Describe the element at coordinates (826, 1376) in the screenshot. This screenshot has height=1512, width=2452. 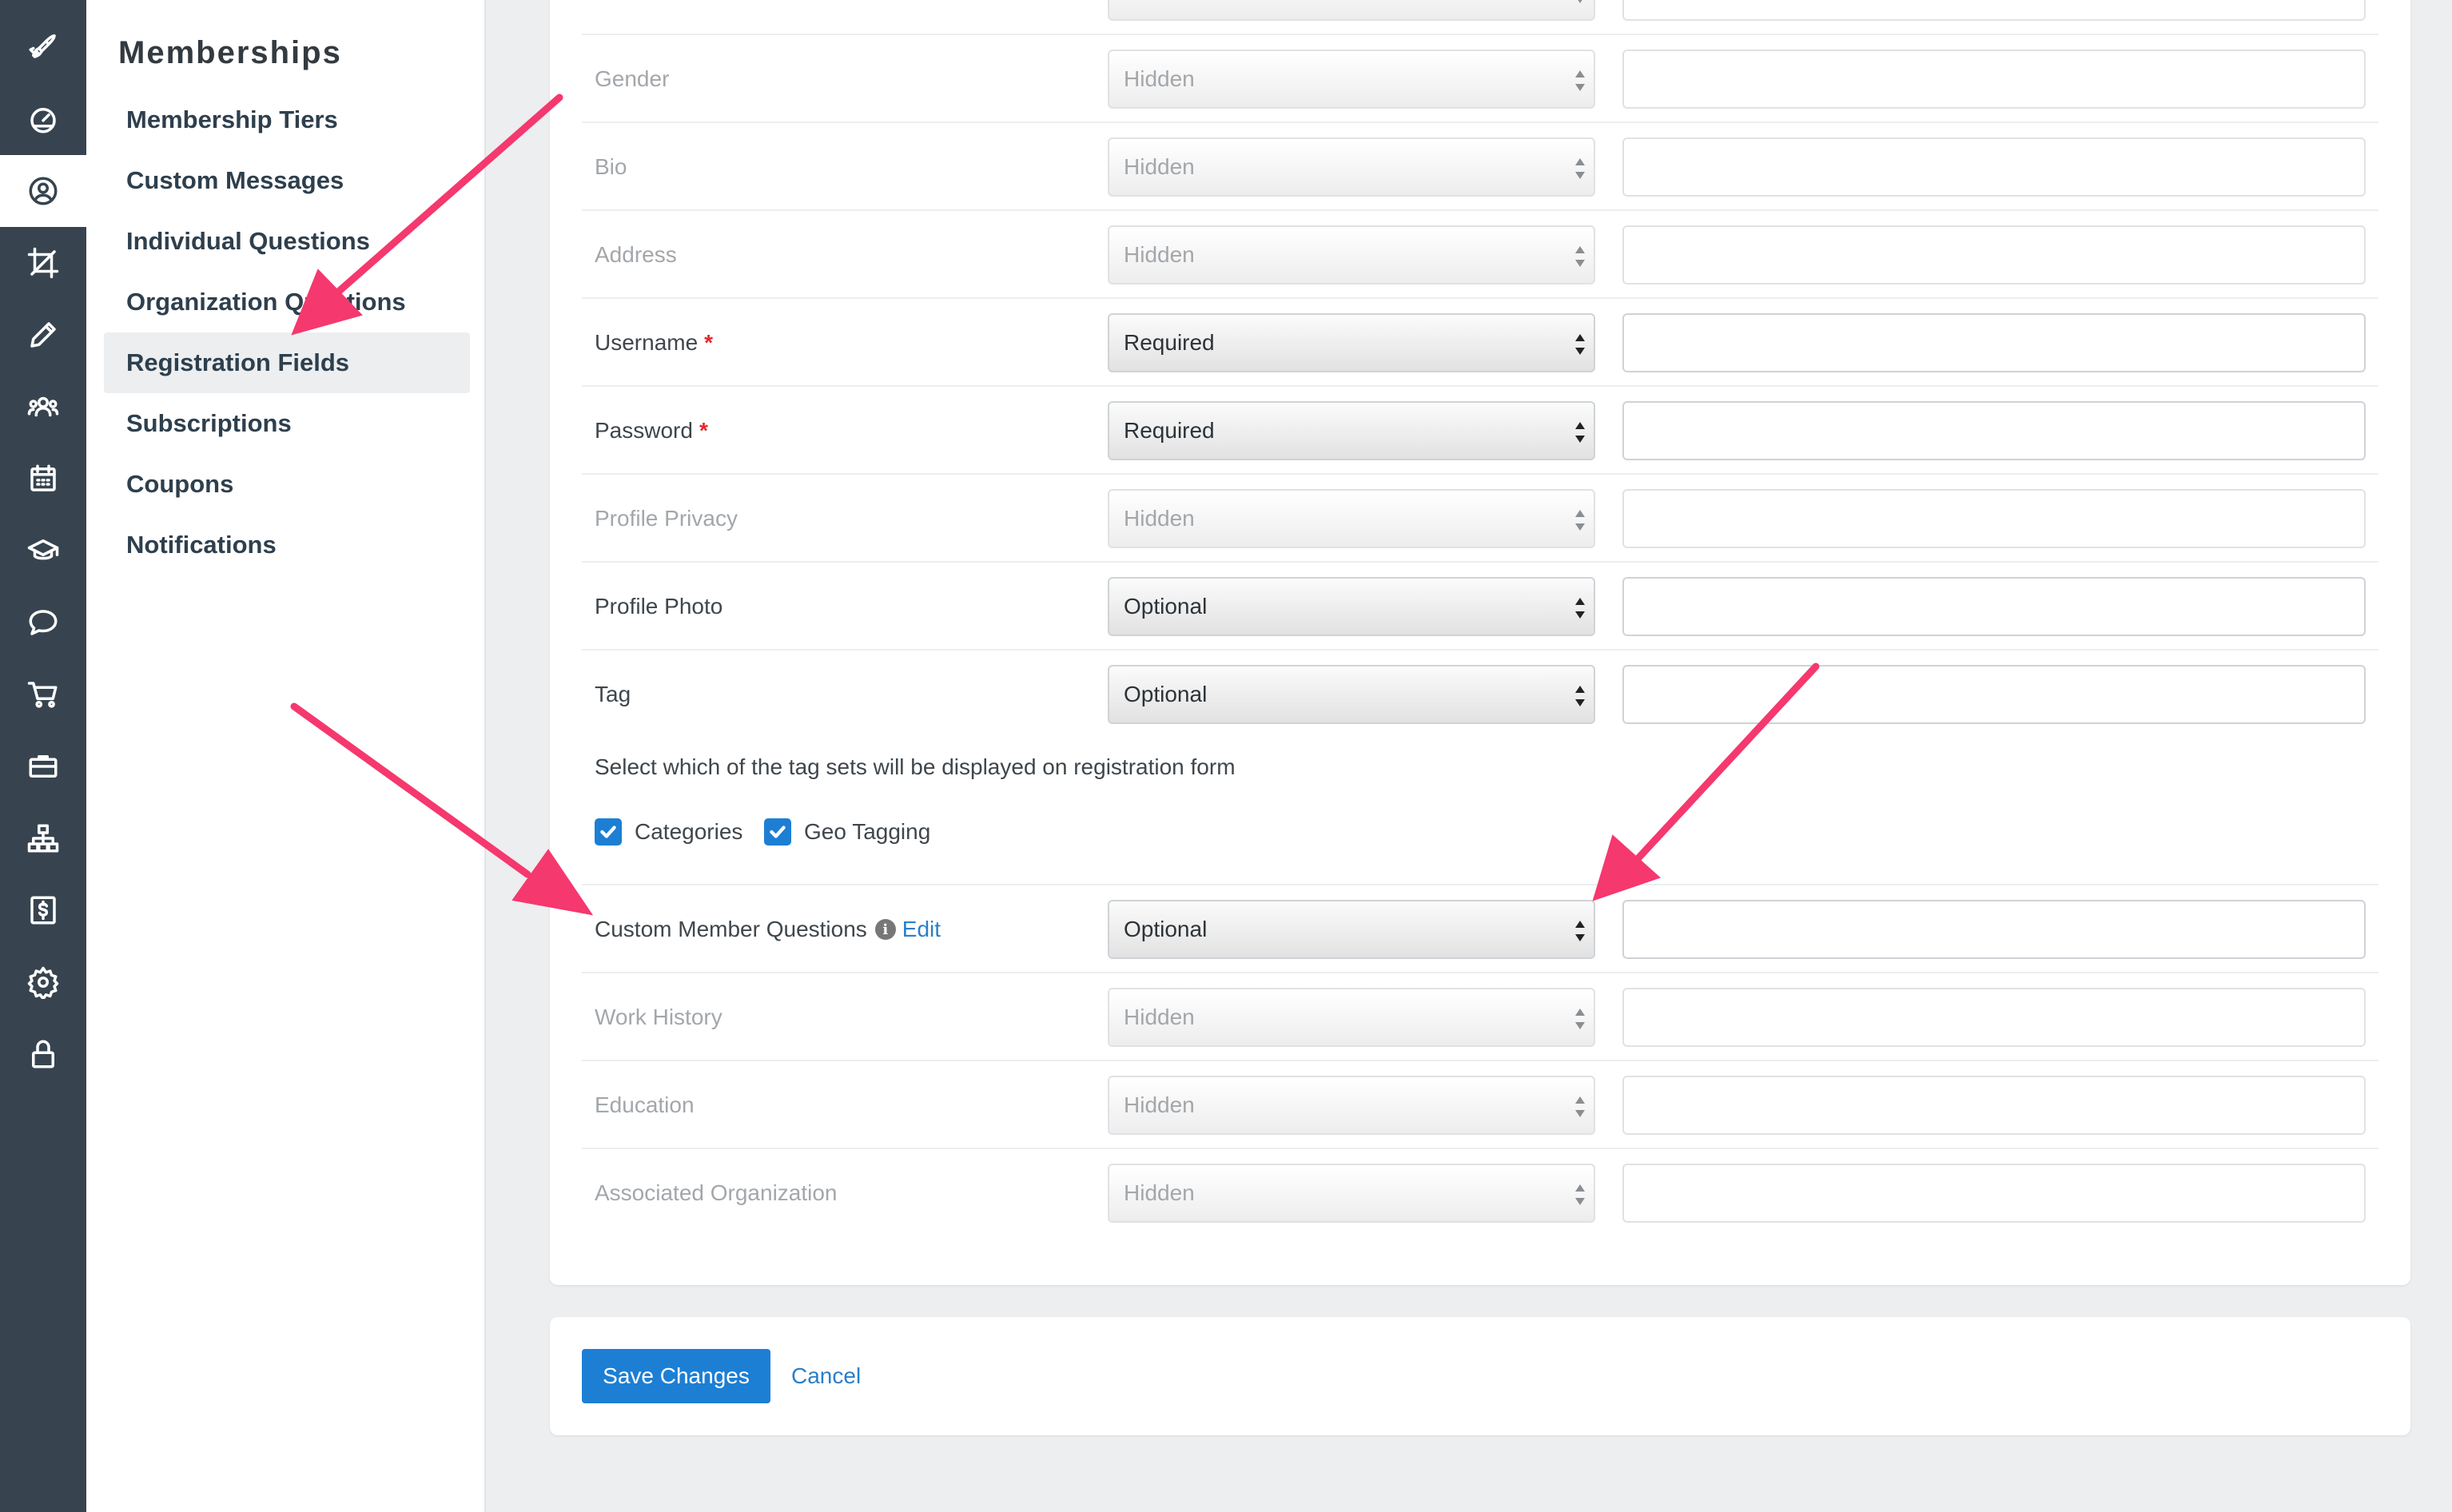
I see `cancel-link: Cancel` at that location.